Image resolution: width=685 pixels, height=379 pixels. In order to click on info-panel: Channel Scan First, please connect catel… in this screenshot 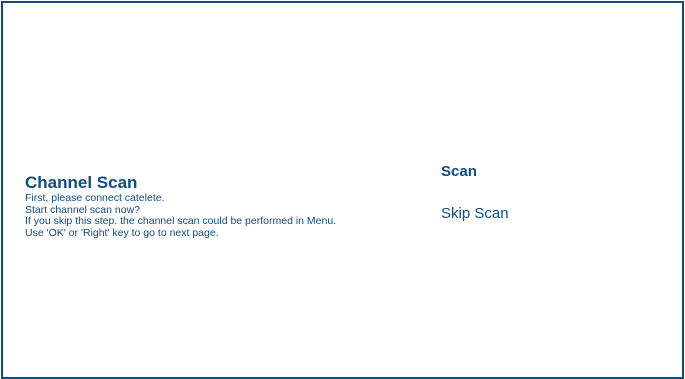, I will do `click(210, 206)`.